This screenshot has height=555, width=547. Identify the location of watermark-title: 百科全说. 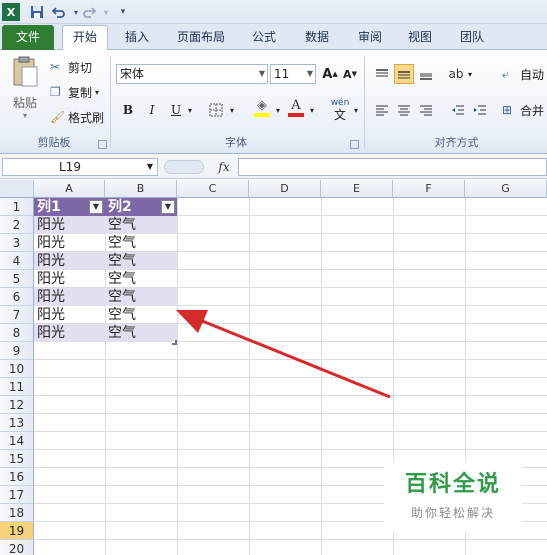
(452, 484).